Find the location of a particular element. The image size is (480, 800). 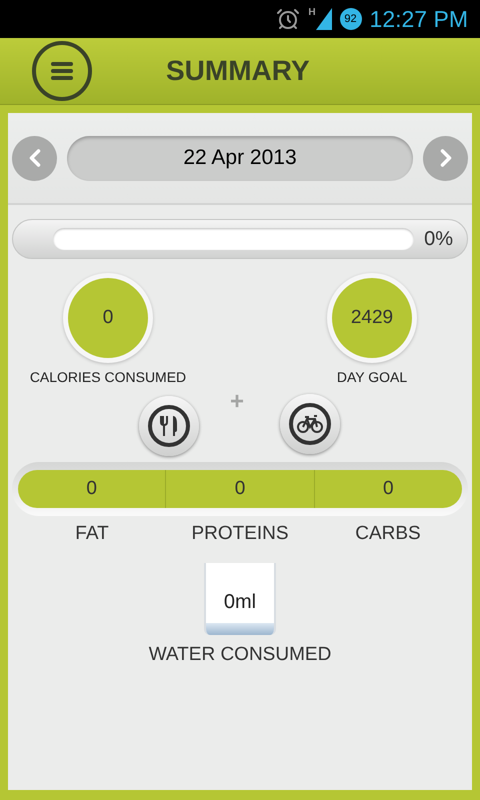

macro-label: FAT is located at coordinates (92, 534).